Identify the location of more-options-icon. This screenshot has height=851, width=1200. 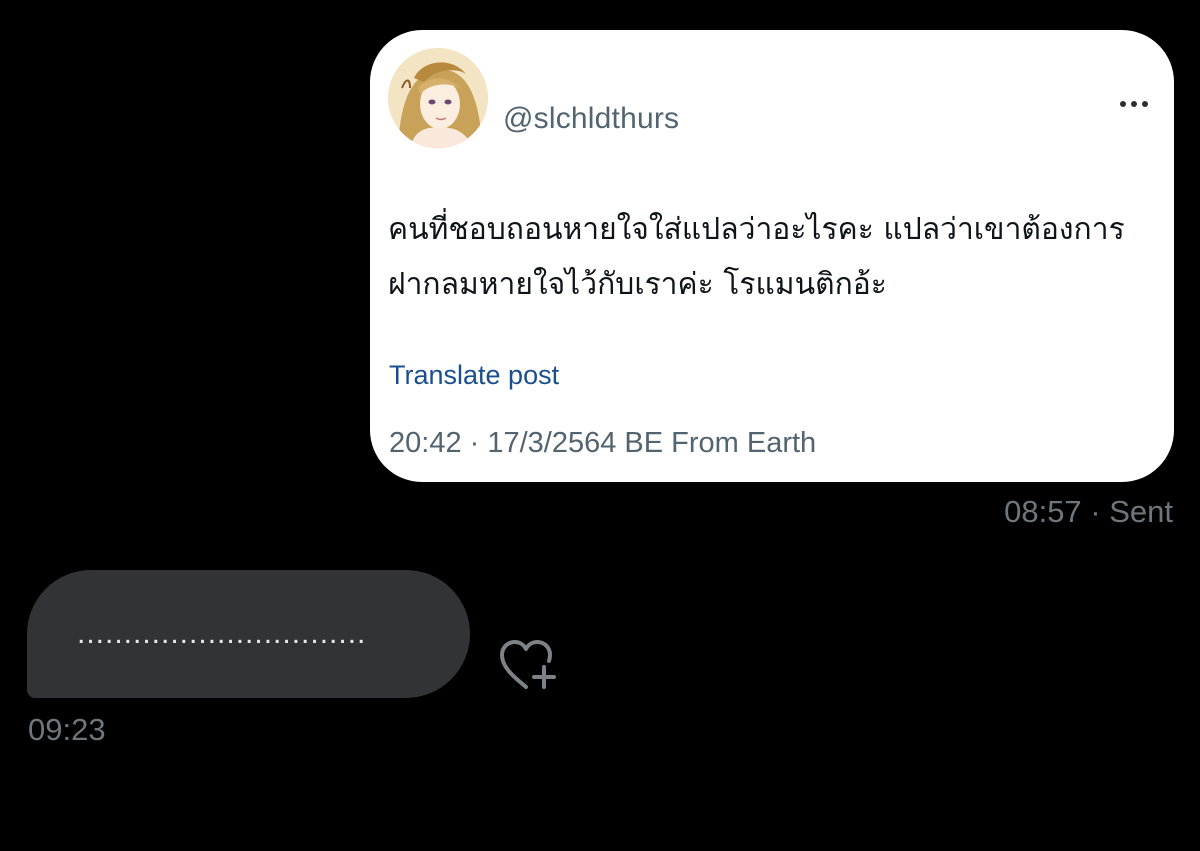
(1134, 104).